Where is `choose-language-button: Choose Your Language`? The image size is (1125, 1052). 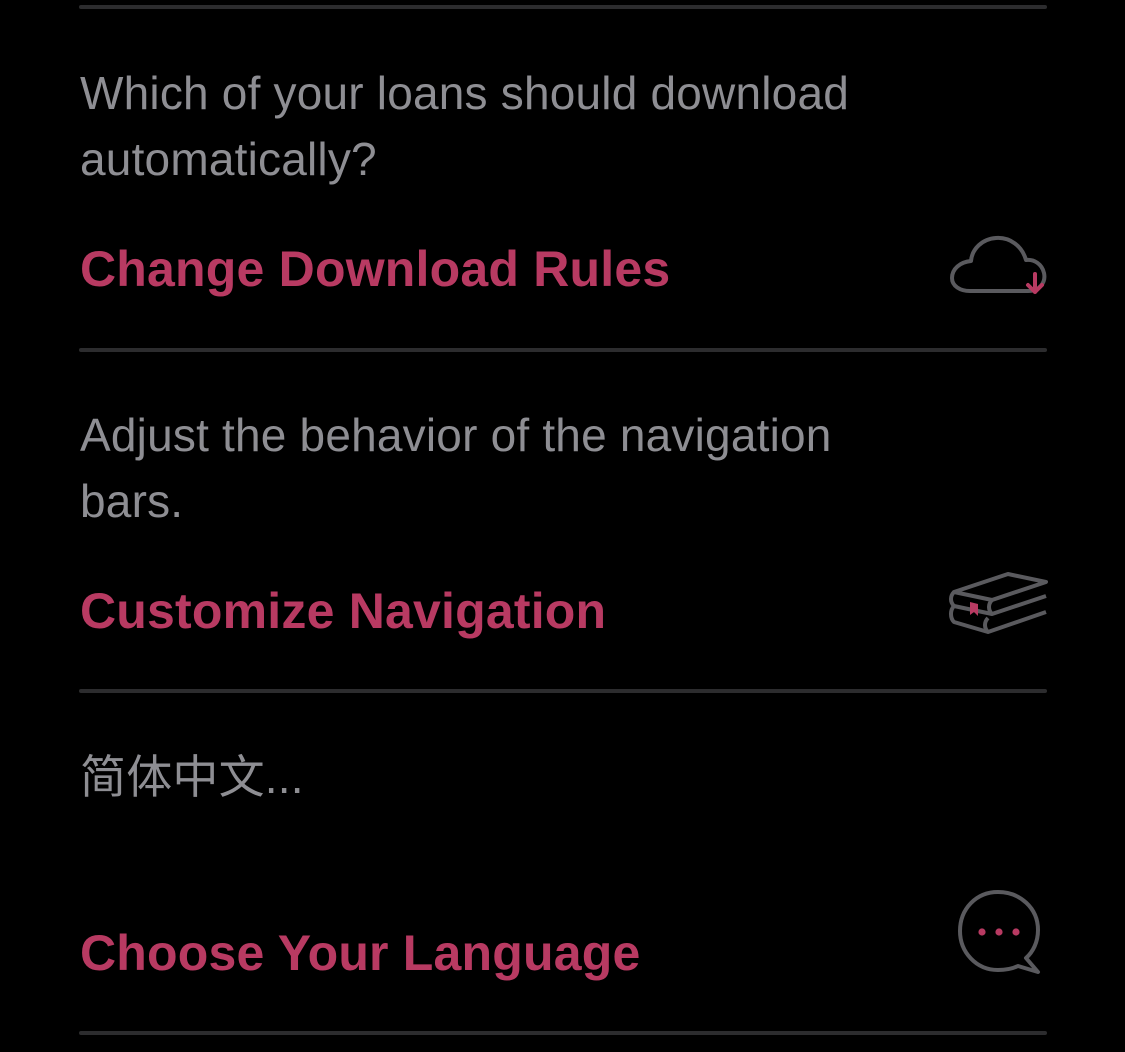
choose-language-button: Choose Your Language is located at coordinates (360, 953).